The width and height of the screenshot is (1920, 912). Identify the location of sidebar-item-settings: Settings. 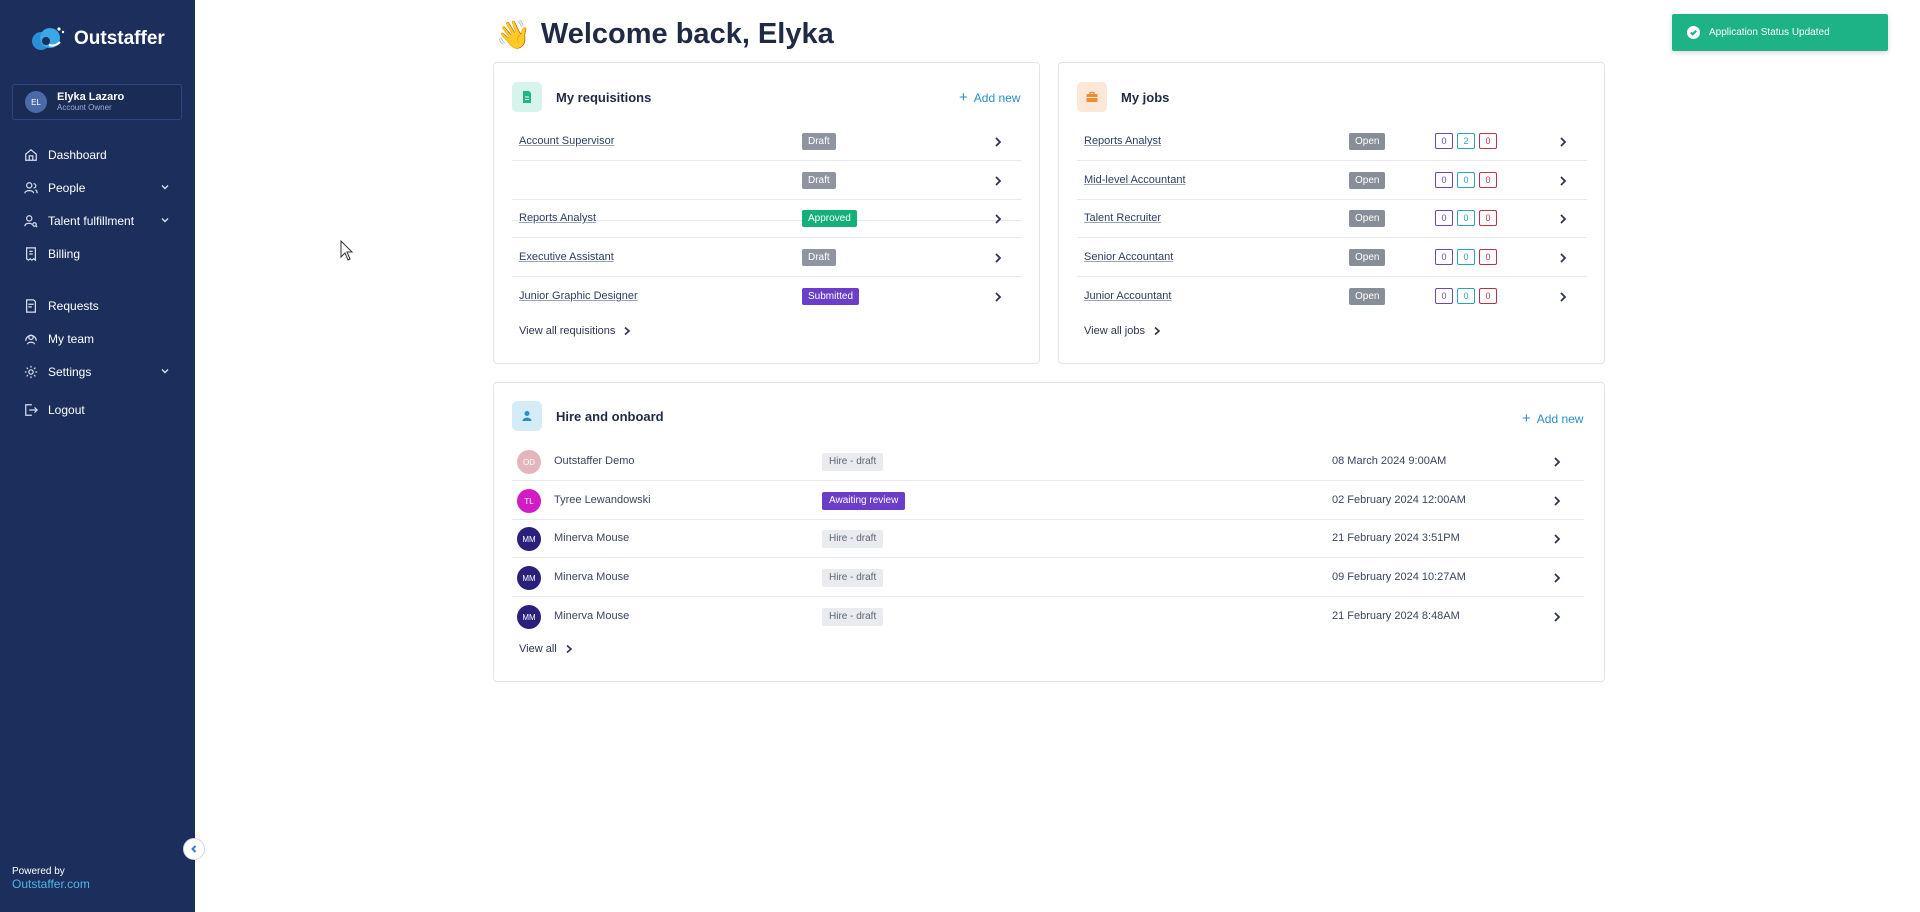
(97, 371).